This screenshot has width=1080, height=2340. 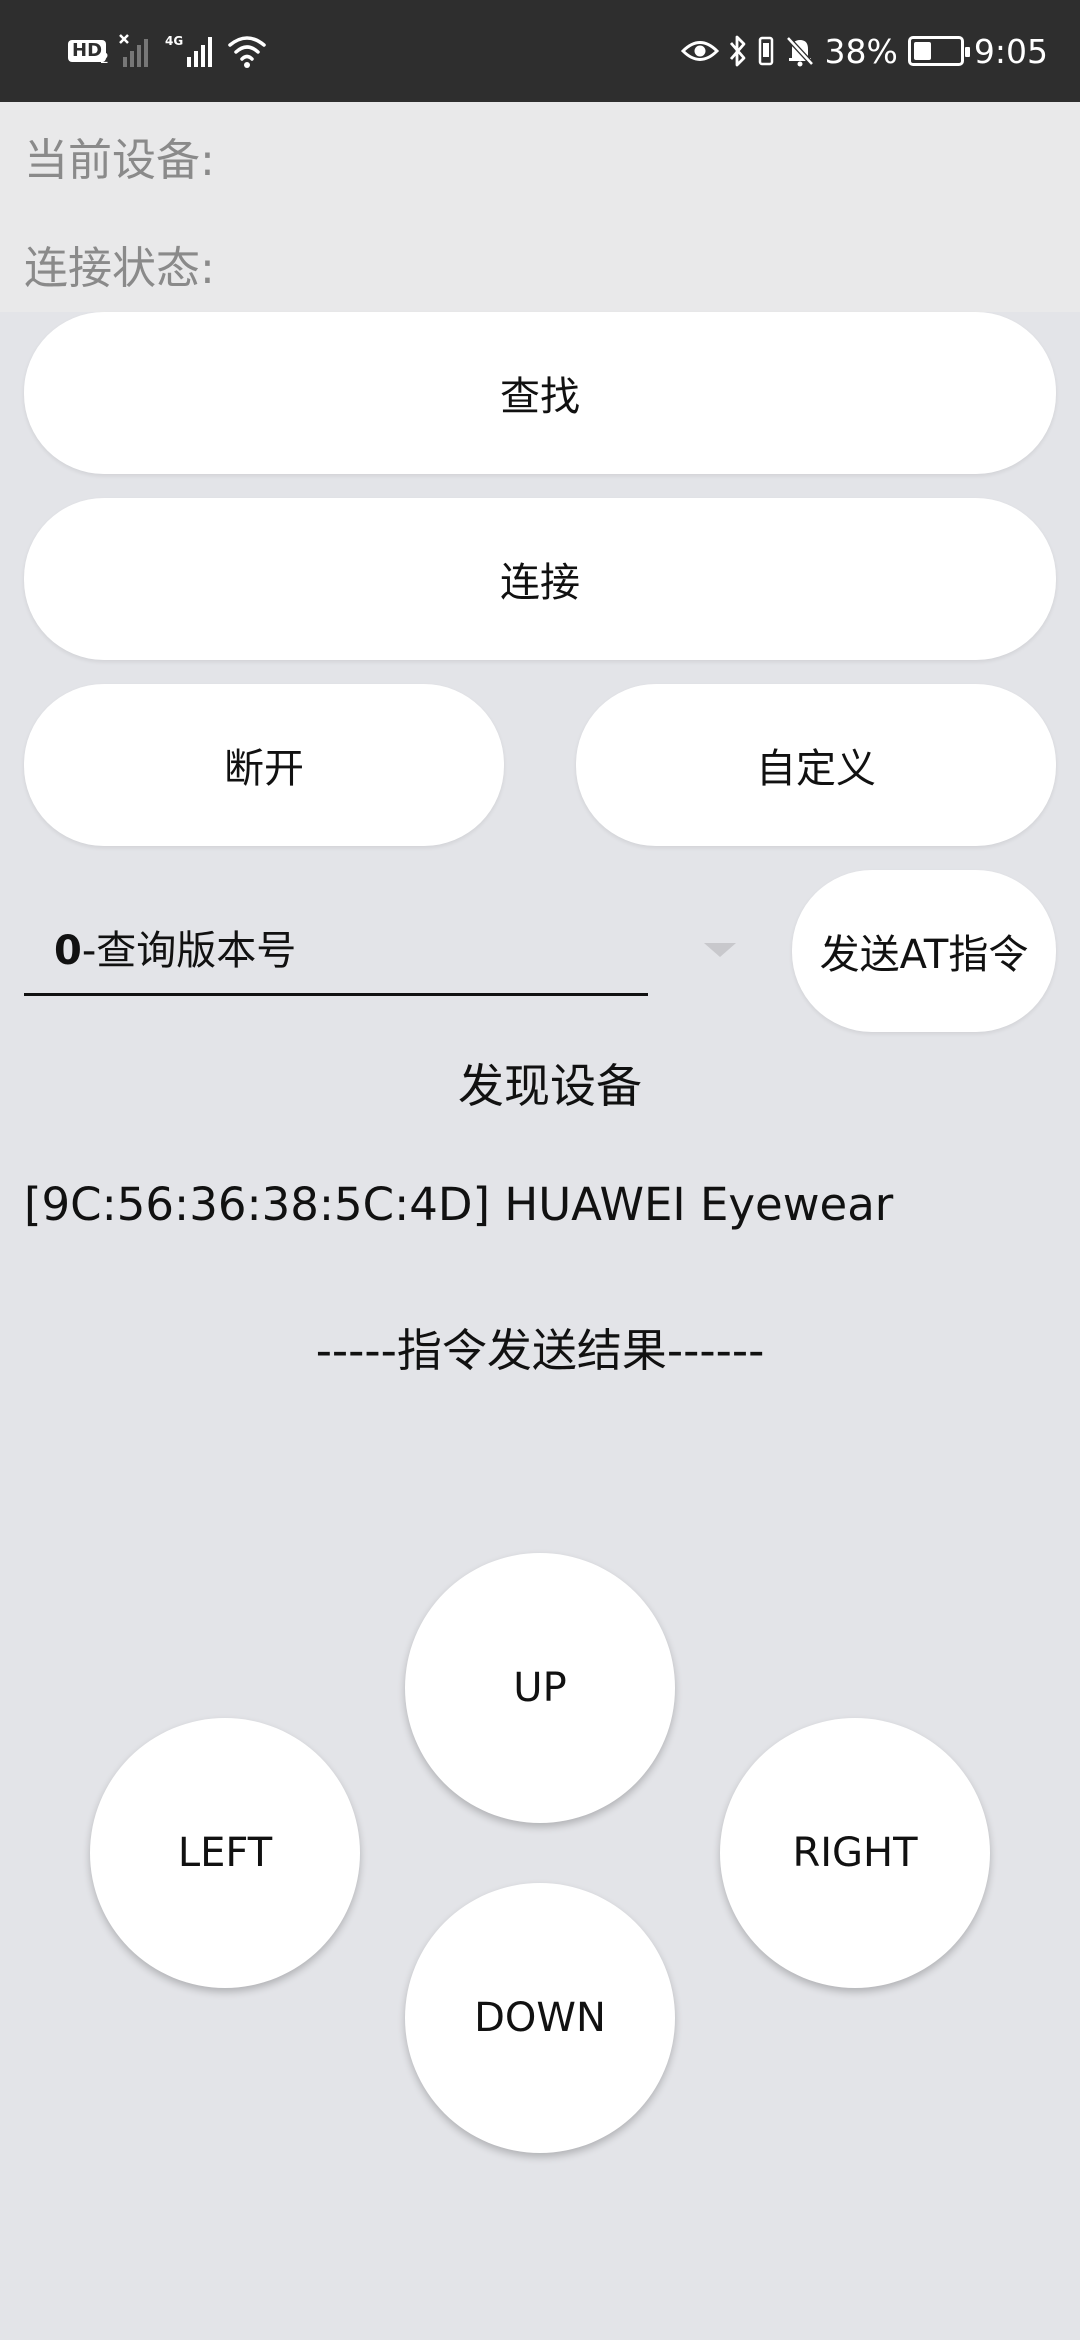 What do you see at coordinates (225, 1853) in the screenshot?
I see `left-button: LEFT` at bounding box center [225, 1853].